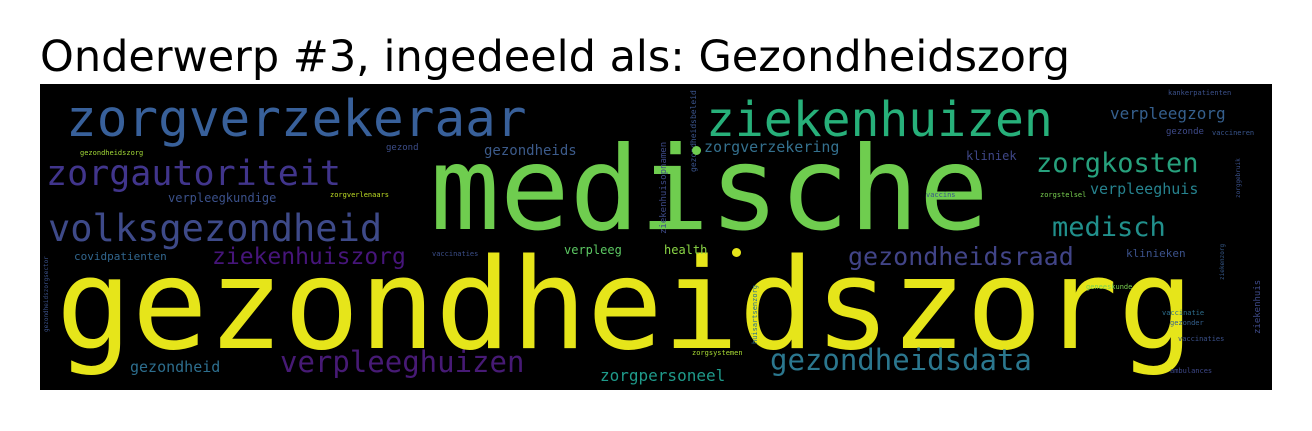  Describe the element at coordinates (961, 256) in the screenshot. I see `word-gezondheidsraad: gezondheidsraad` at that location.